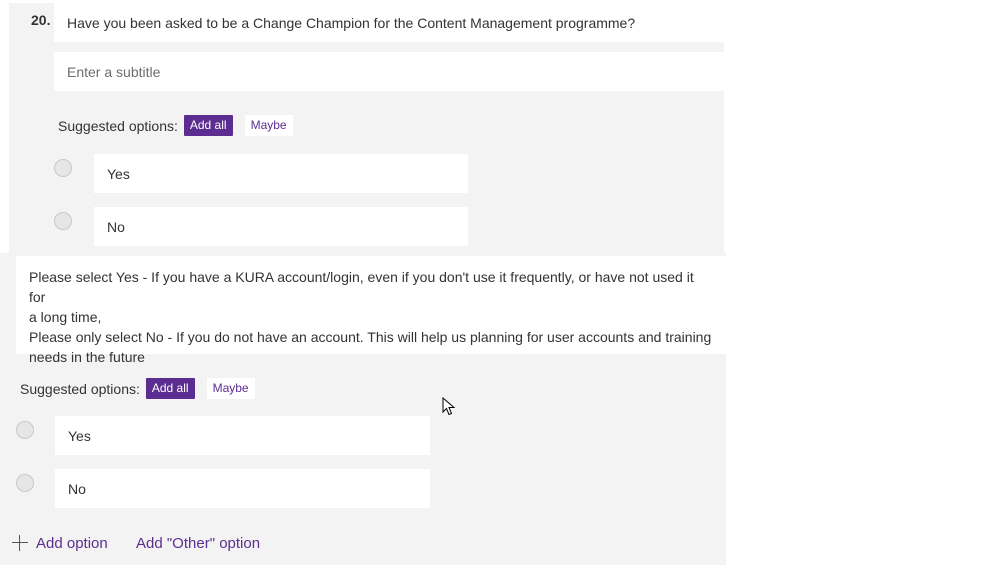  What do you see at coordinates (87, 357) in the screenshot?
I see `description-line: needs in the future` at bounding box center [87, 357].